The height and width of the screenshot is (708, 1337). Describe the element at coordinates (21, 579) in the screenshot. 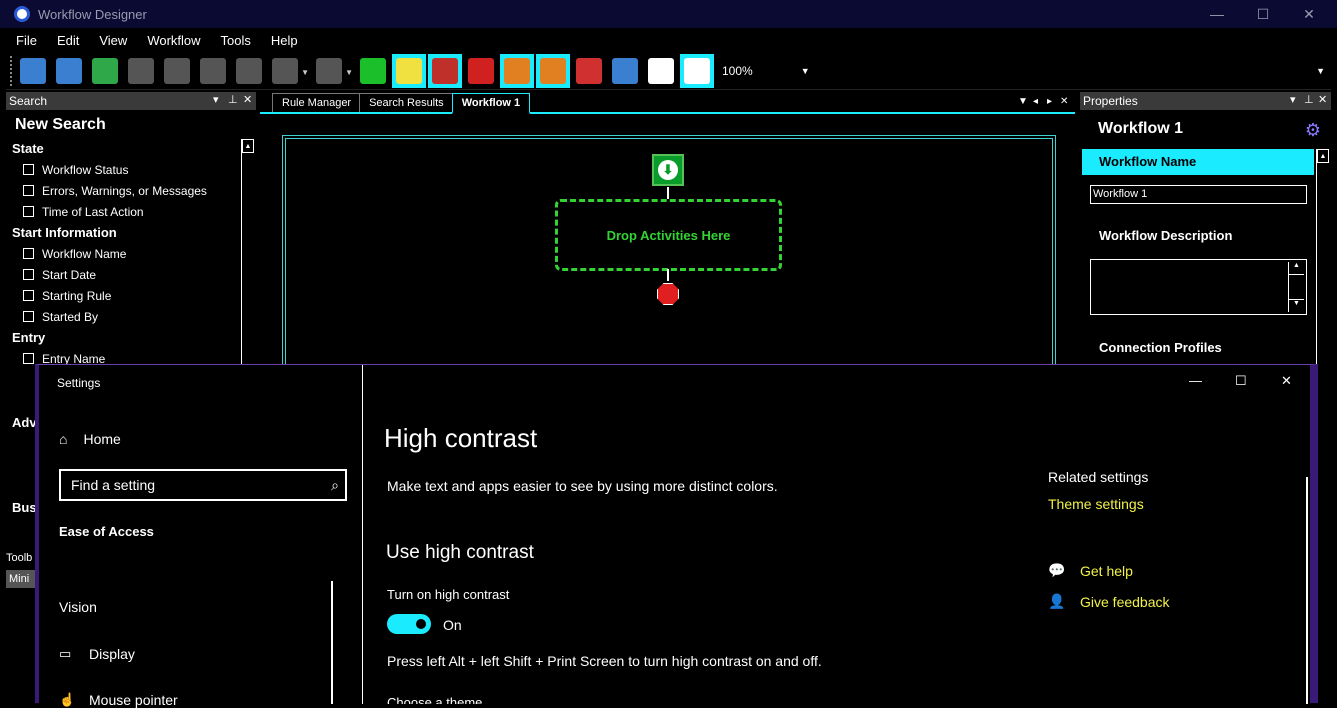

I see `mini-tab: Mini` at that location.